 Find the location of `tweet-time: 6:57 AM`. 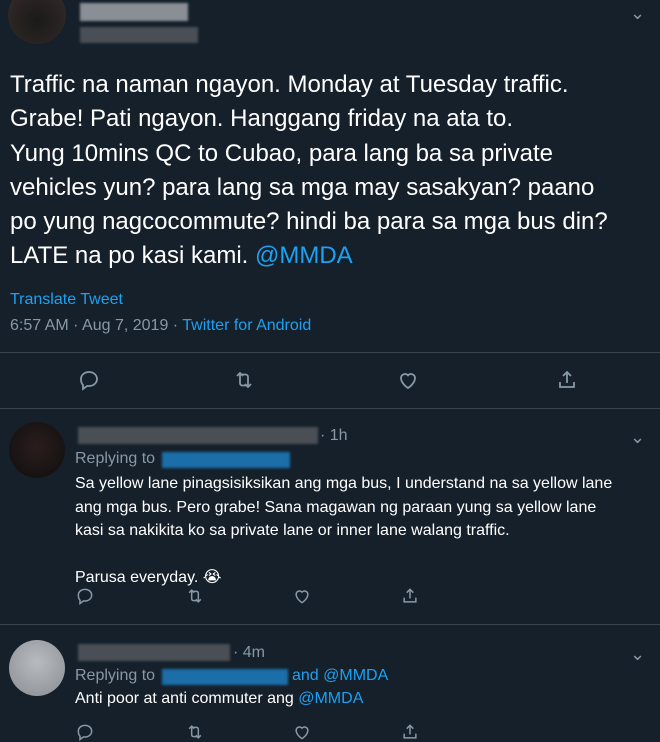

tweet-time: 6:57 AM is located at coordinates (39, 325).